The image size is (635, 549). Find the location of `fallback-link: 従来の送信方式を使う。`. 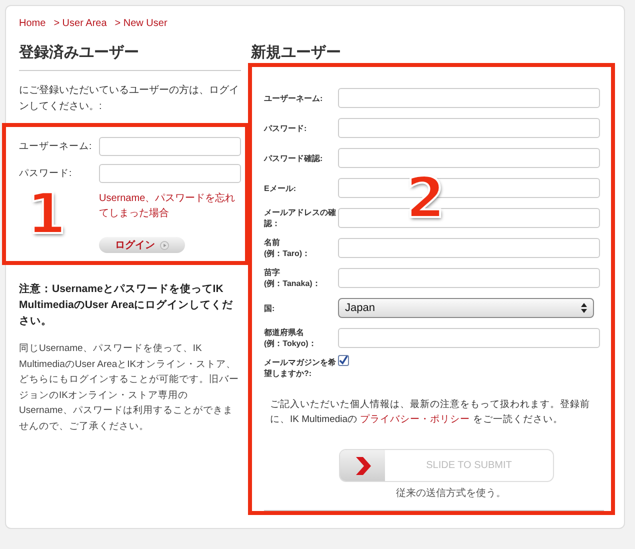

fallback-link: 従来の送信方式を使う。 is located at coordinates (501, 493).